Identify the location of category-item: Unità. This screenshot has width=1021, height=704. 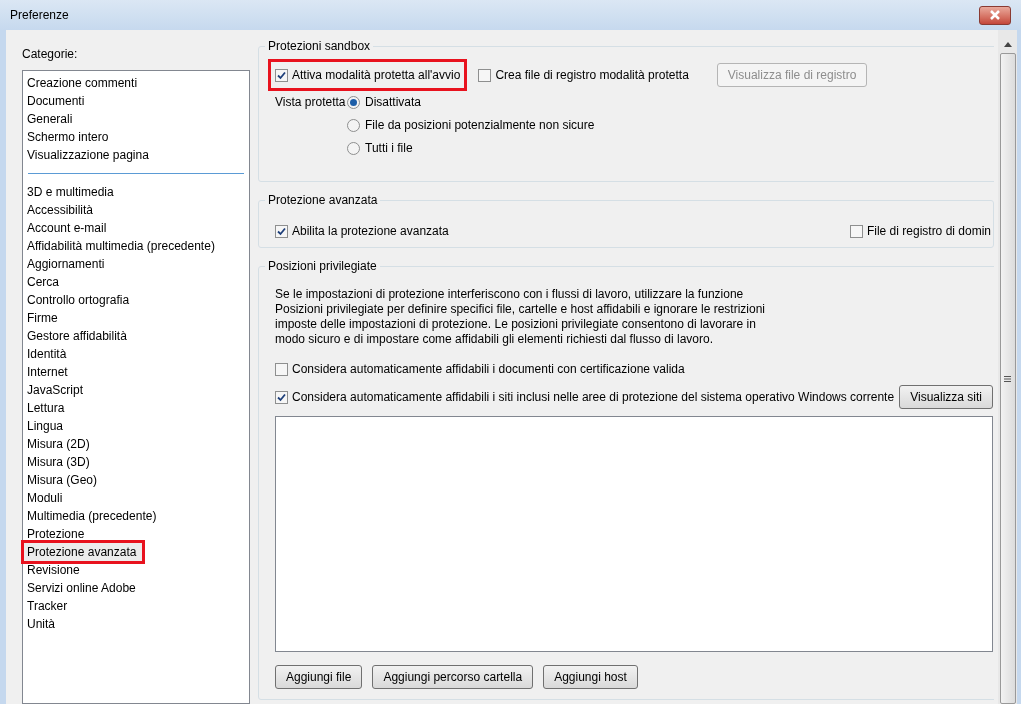
(136, 624).